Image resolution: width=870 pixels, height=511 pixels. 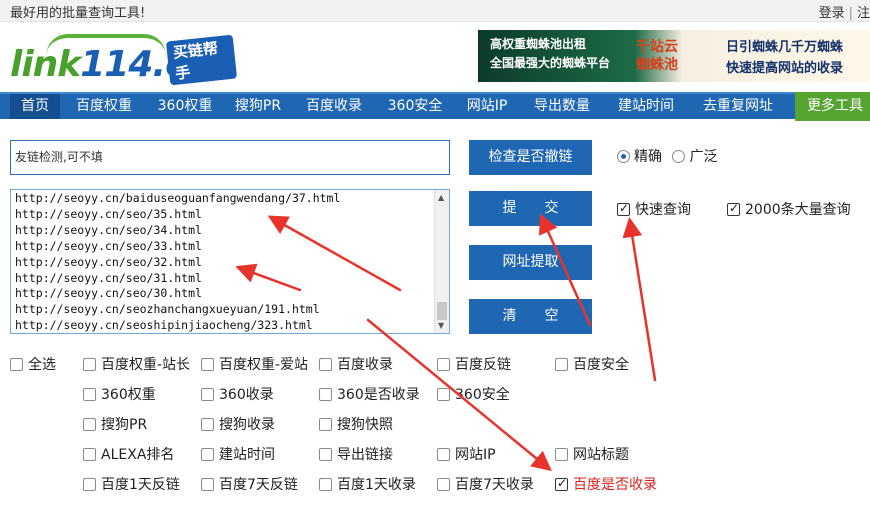 I want to click on select-all-checkbox: 全选, so click(x=33, y=364).